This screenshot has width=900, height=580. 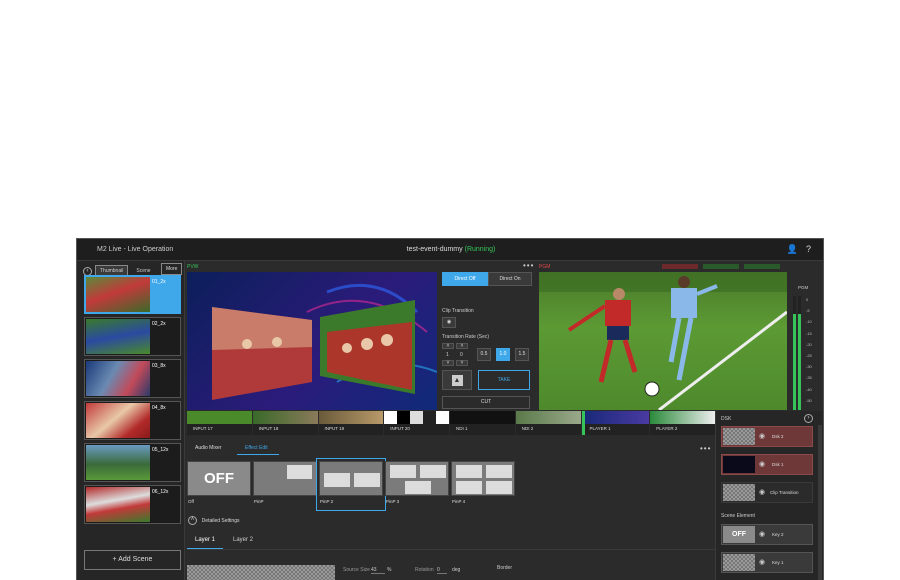 What do you see at coordinates (778, 464) in the screenshot?
I see `dsk-name: Dsk 1` at bounding box center [778, 464].